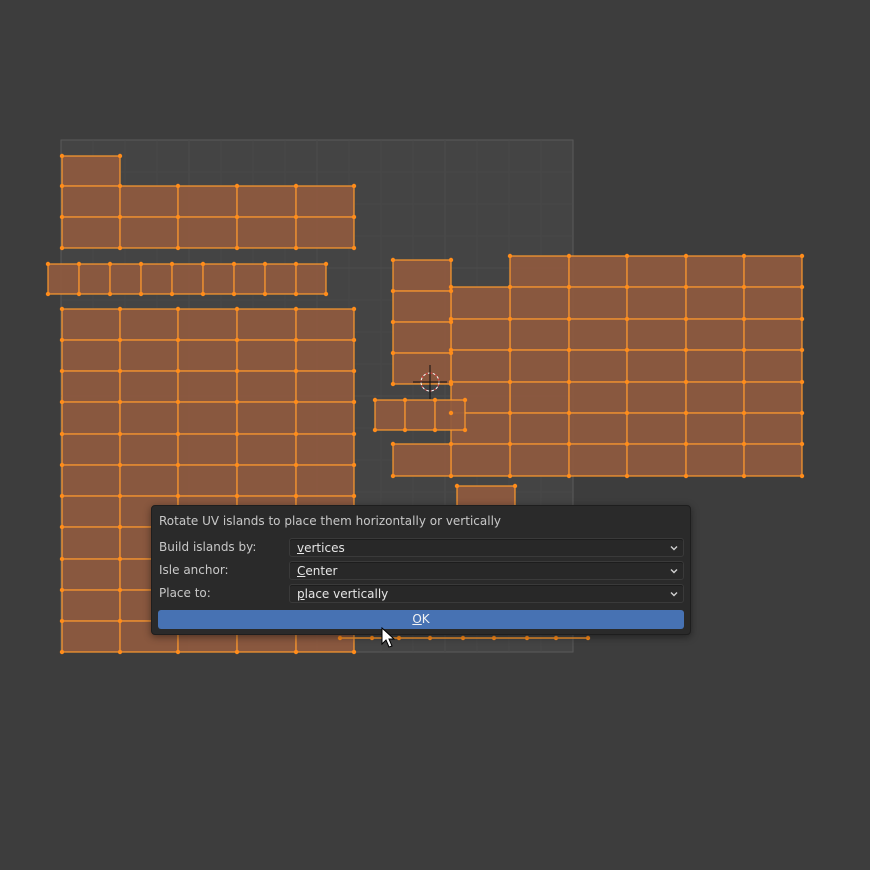 This screenshot has width=870, height=870. Describe the element at coordinates (486, 593) in the screenshot. I see `place-to-dropdown: place vertically` at that location.